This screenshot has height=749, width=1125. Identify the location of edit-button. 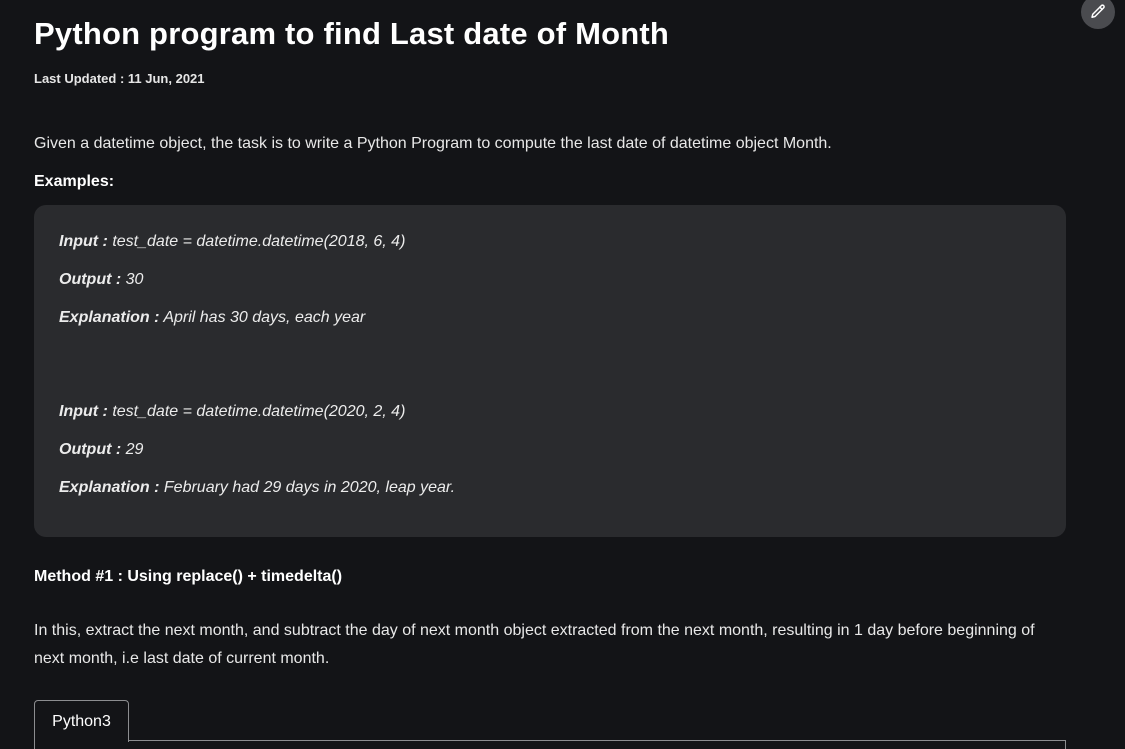
(1098, 14).